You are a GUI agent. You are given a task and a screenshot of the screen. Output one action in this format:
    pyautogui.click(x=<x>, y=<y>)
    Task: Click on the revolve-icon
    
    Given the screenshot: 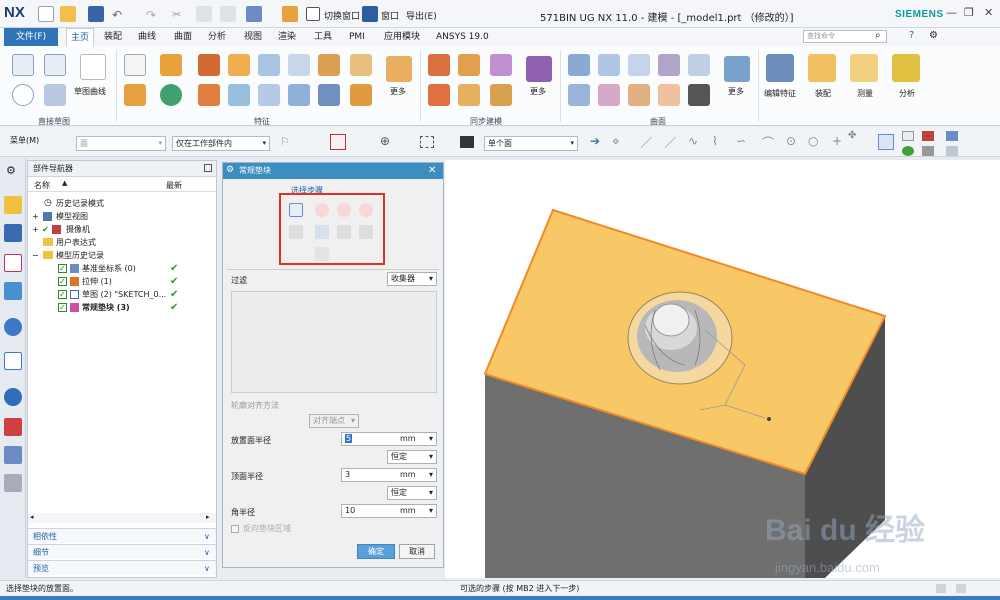 What is the action you would take?
    pyautogui.click(x=135, y=95)
    